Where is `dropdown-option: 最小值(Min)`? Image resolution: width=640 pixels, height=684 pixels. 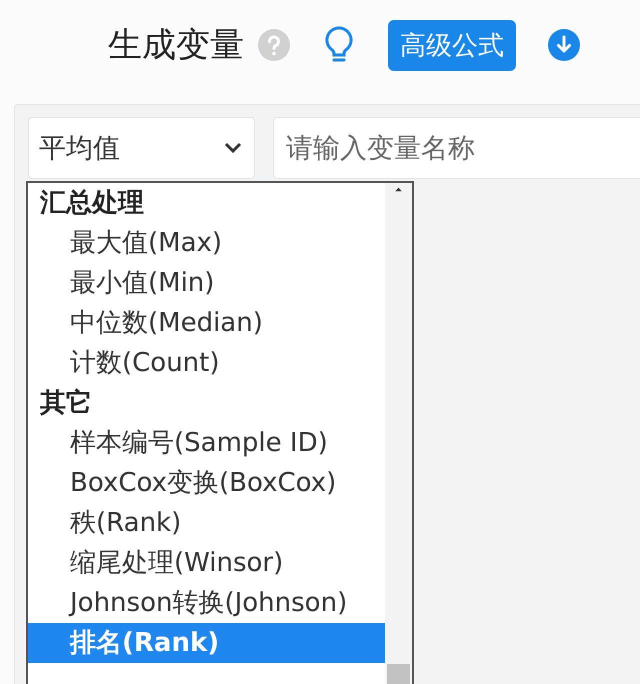 dropdown-option: 最小值(Min) is located at coordinates (206, 283).